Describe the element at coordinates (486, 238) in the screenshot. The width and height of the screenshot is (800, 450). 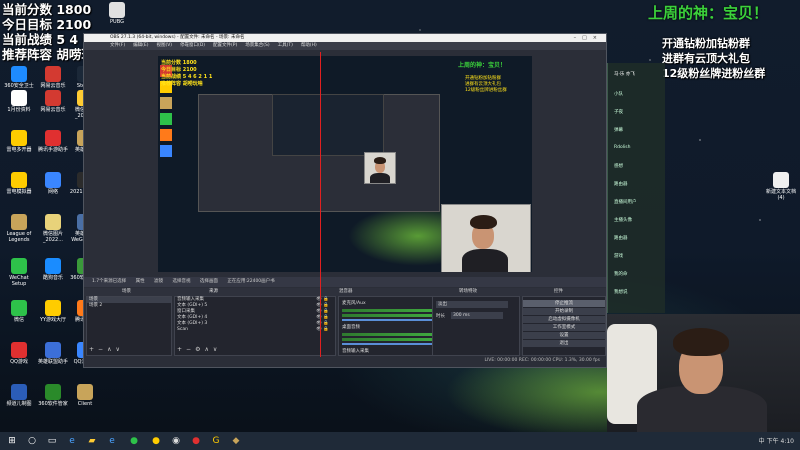
I see `preview-webcam` at that location.